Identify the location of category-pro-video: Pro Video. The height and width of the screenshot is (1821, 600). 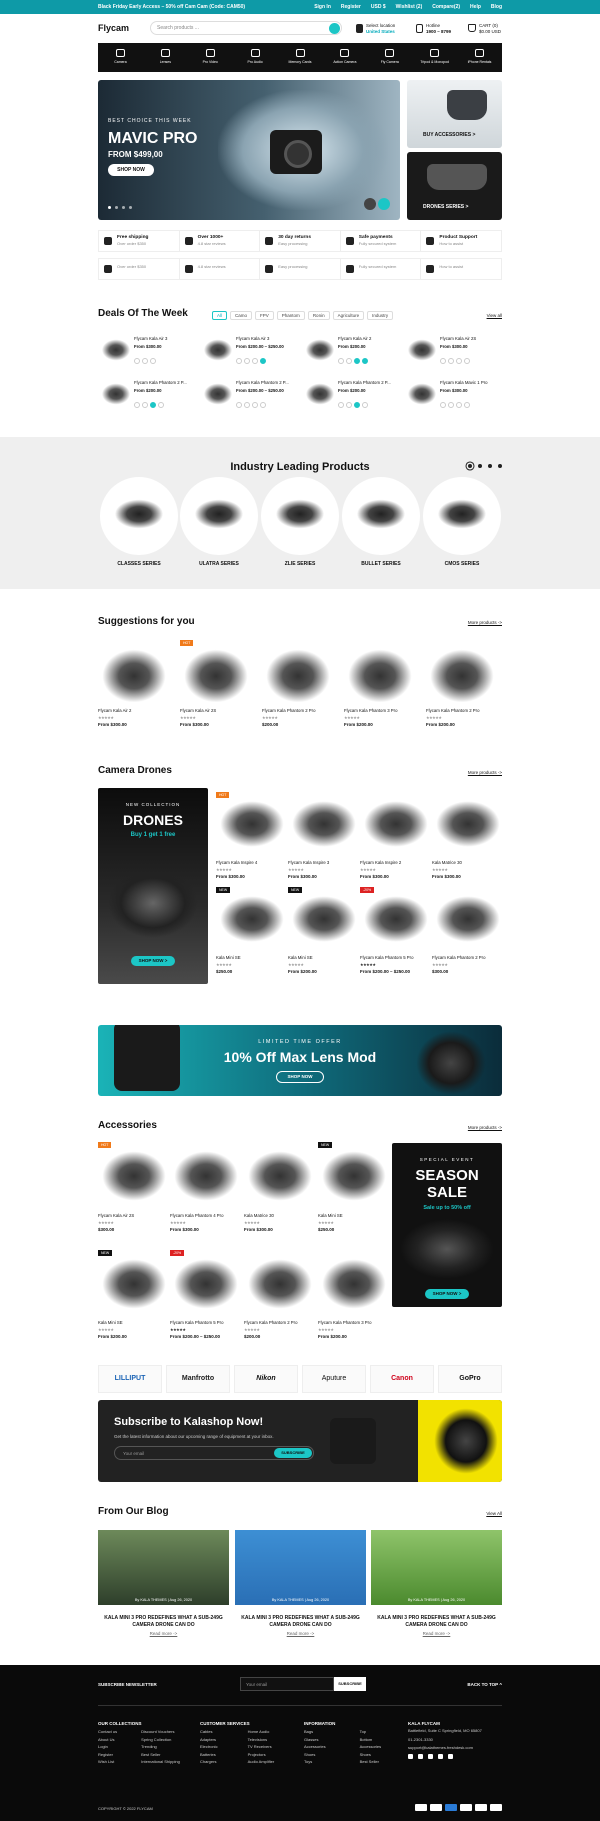
(210, 57).